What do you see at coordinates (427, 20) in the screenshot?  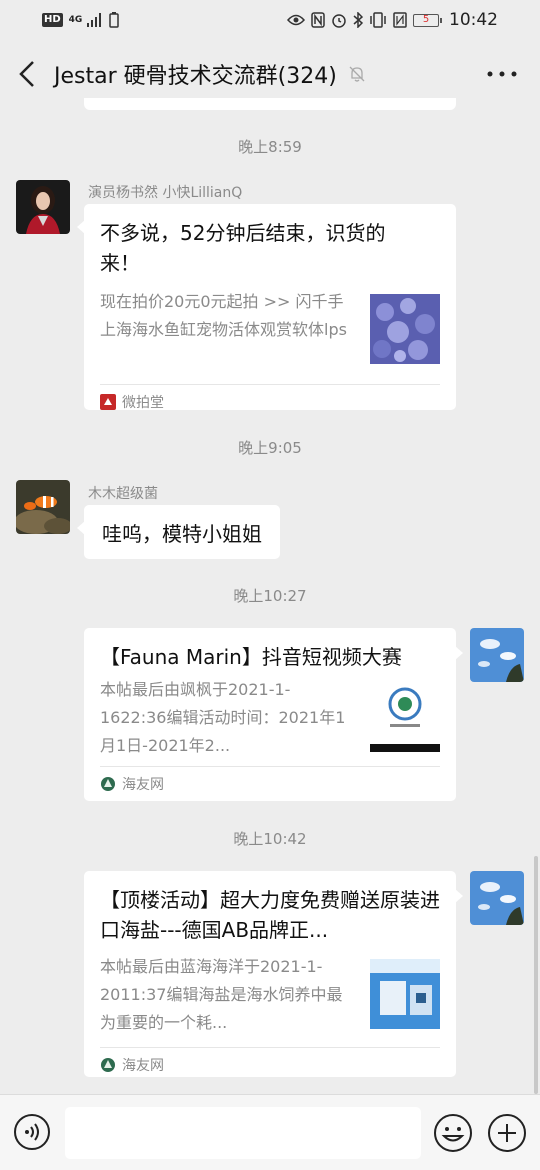 I see `battery-indicator: 5` at bounding box center [427, 20].